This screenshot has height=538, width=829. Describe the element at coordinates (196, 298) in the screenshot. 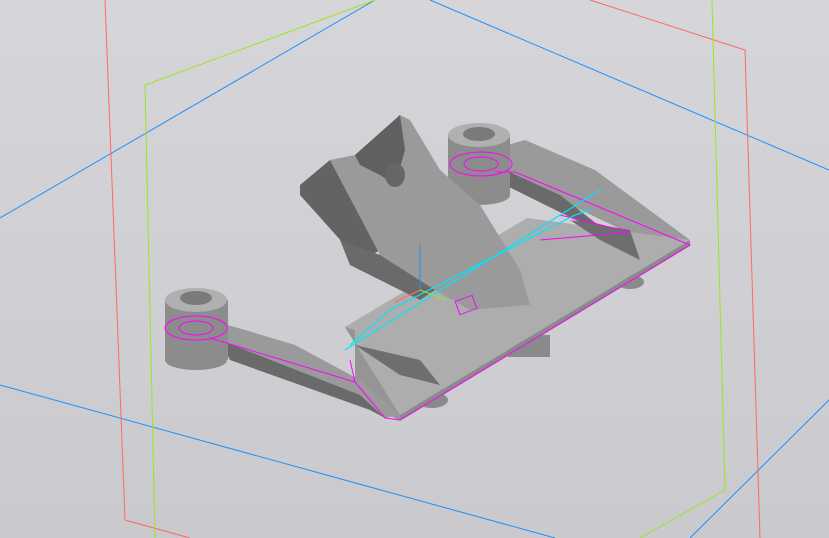

I see `left-boss-hole` at that location.